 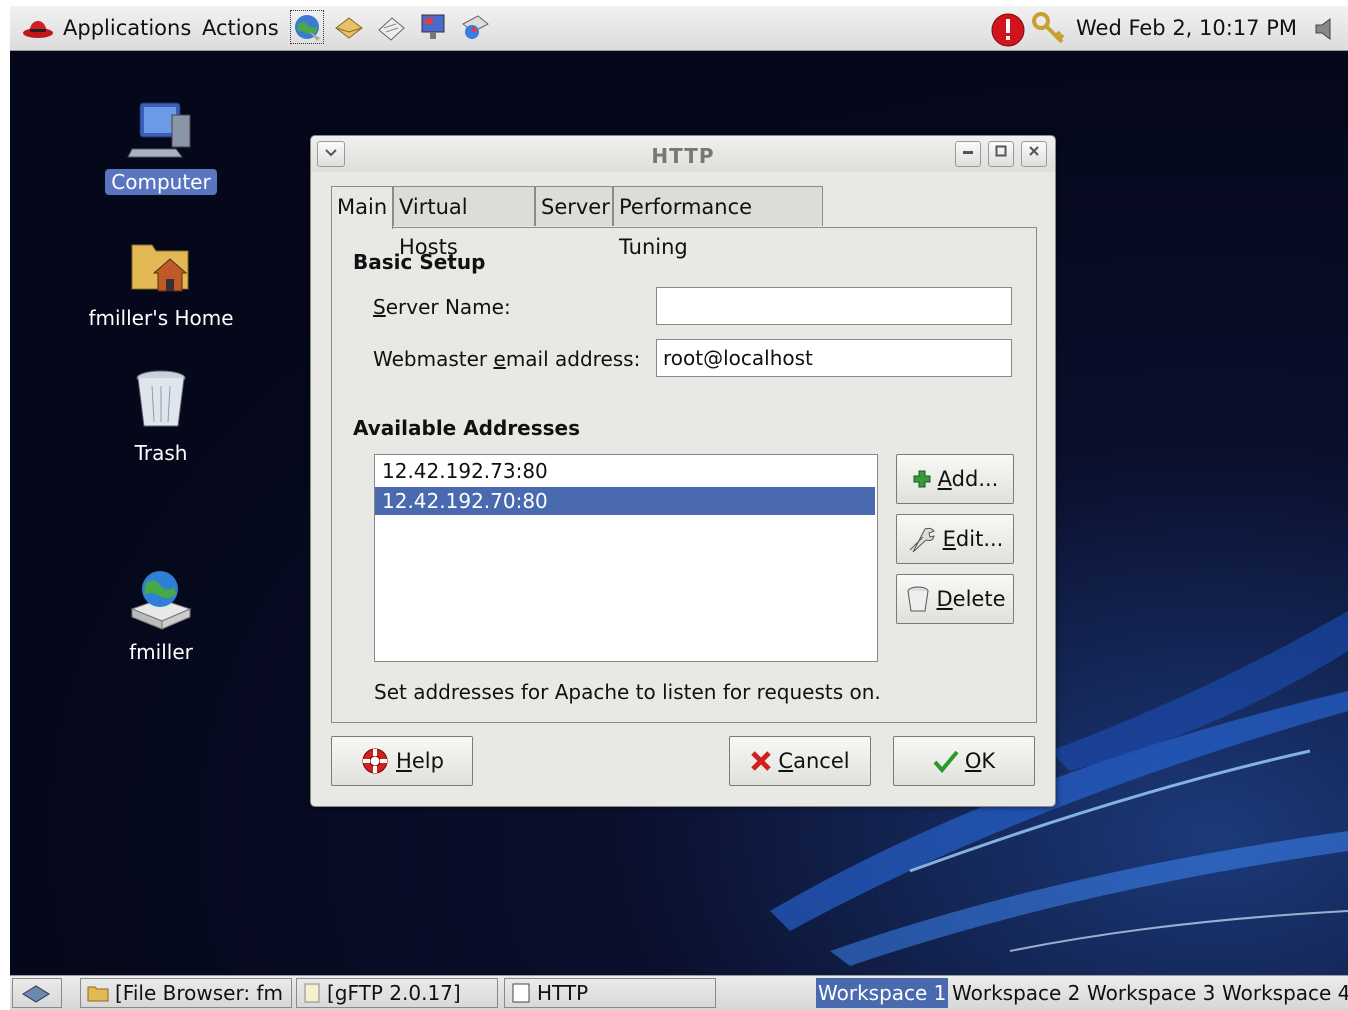 What do you see at coordinates (922, 479) in the screenshot?
I see `plus-icon` at bounding box center [922, 479].